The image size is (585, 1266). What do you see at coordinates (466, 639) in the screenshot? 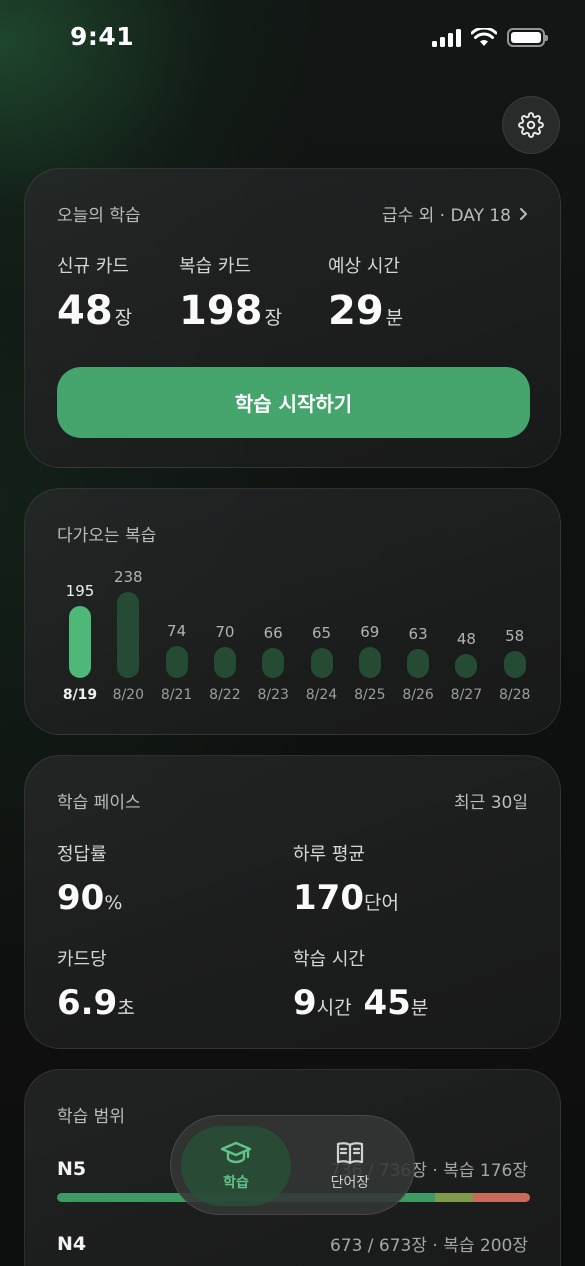
I see `chart-value-label: 48` at bounding box center [466, 639].